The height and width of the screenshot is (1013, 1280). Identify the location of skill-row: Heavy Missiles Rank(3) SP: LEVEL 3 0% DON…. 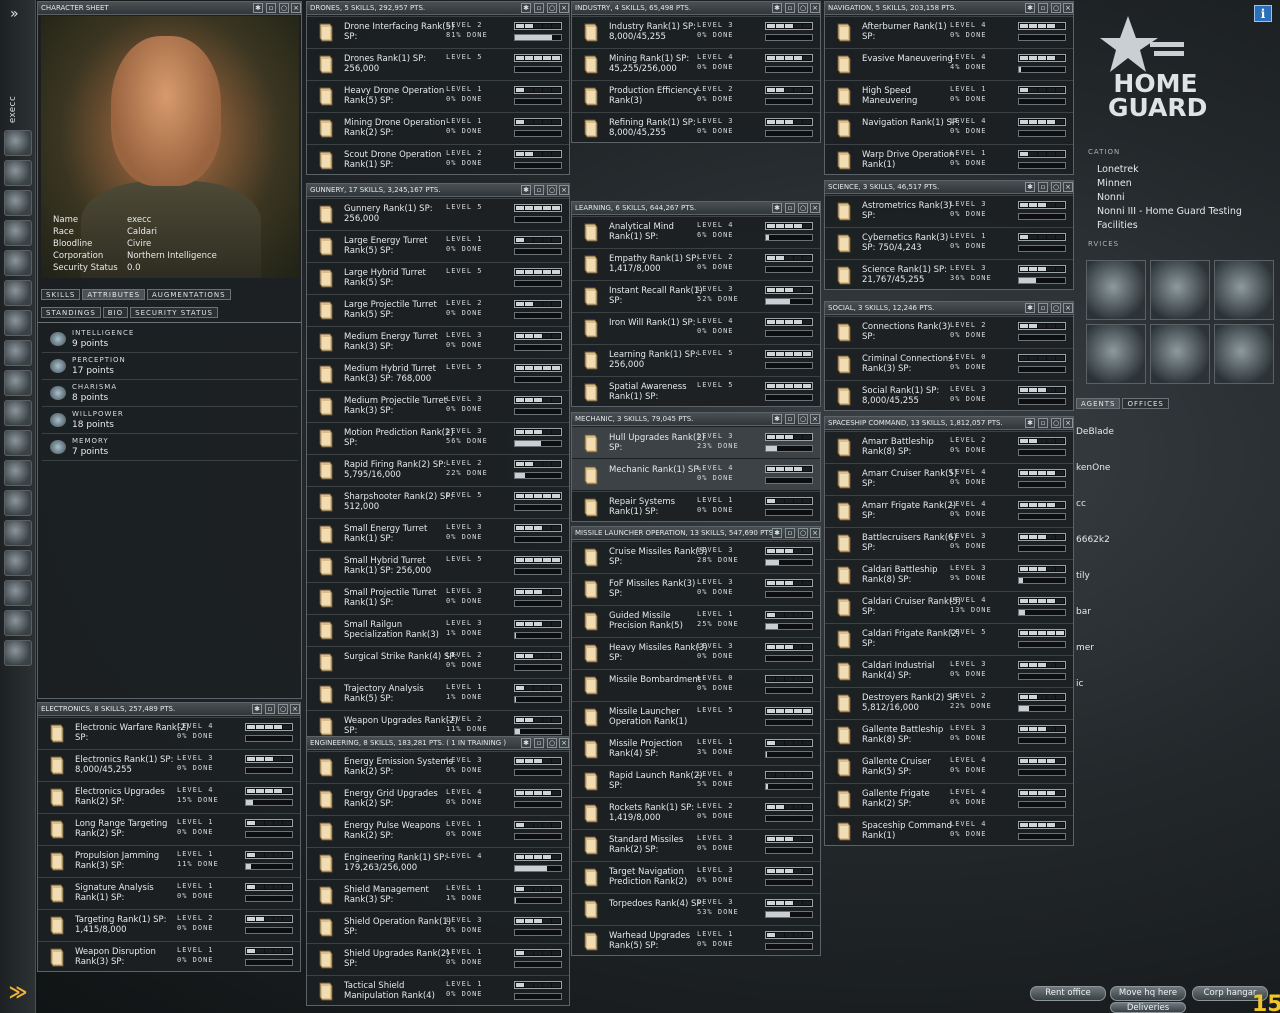
(696, 652).